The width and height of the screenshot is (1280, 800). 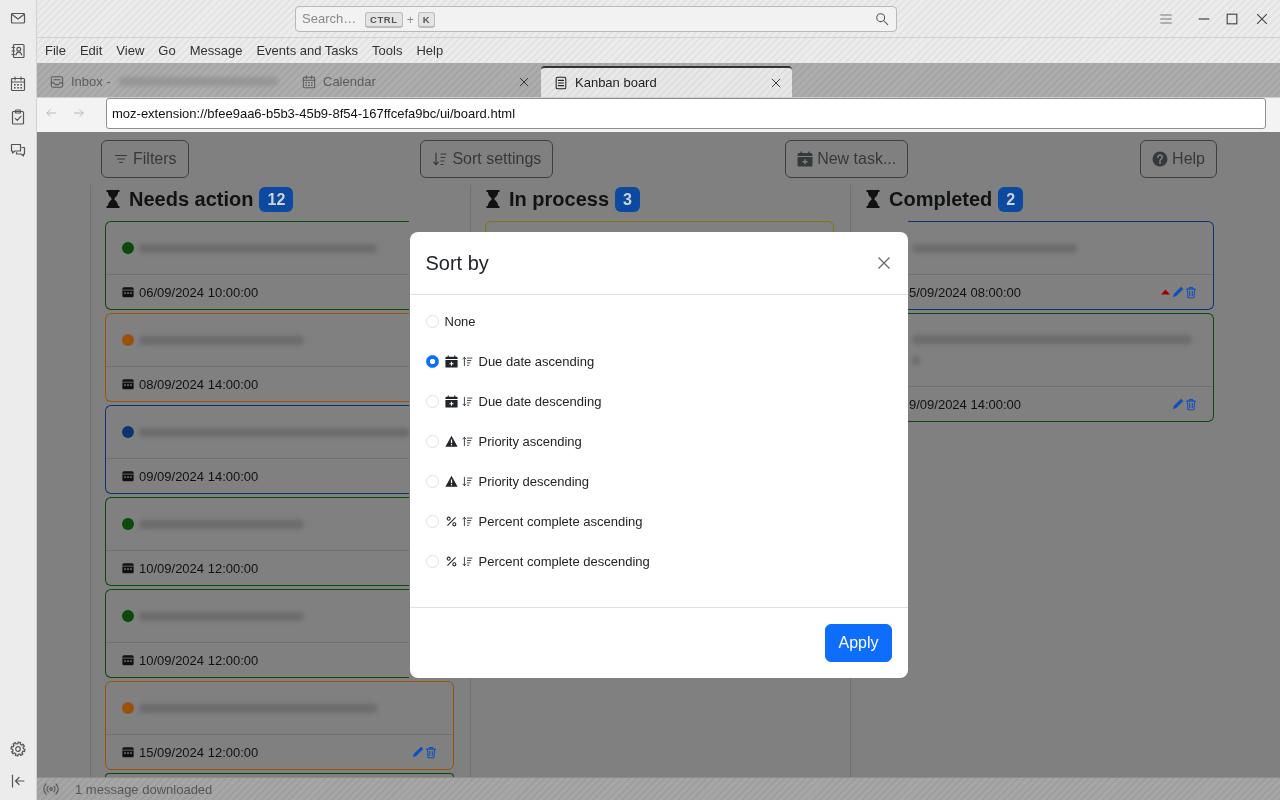 I want to click on chat-icon, so click(x=18, y=150).